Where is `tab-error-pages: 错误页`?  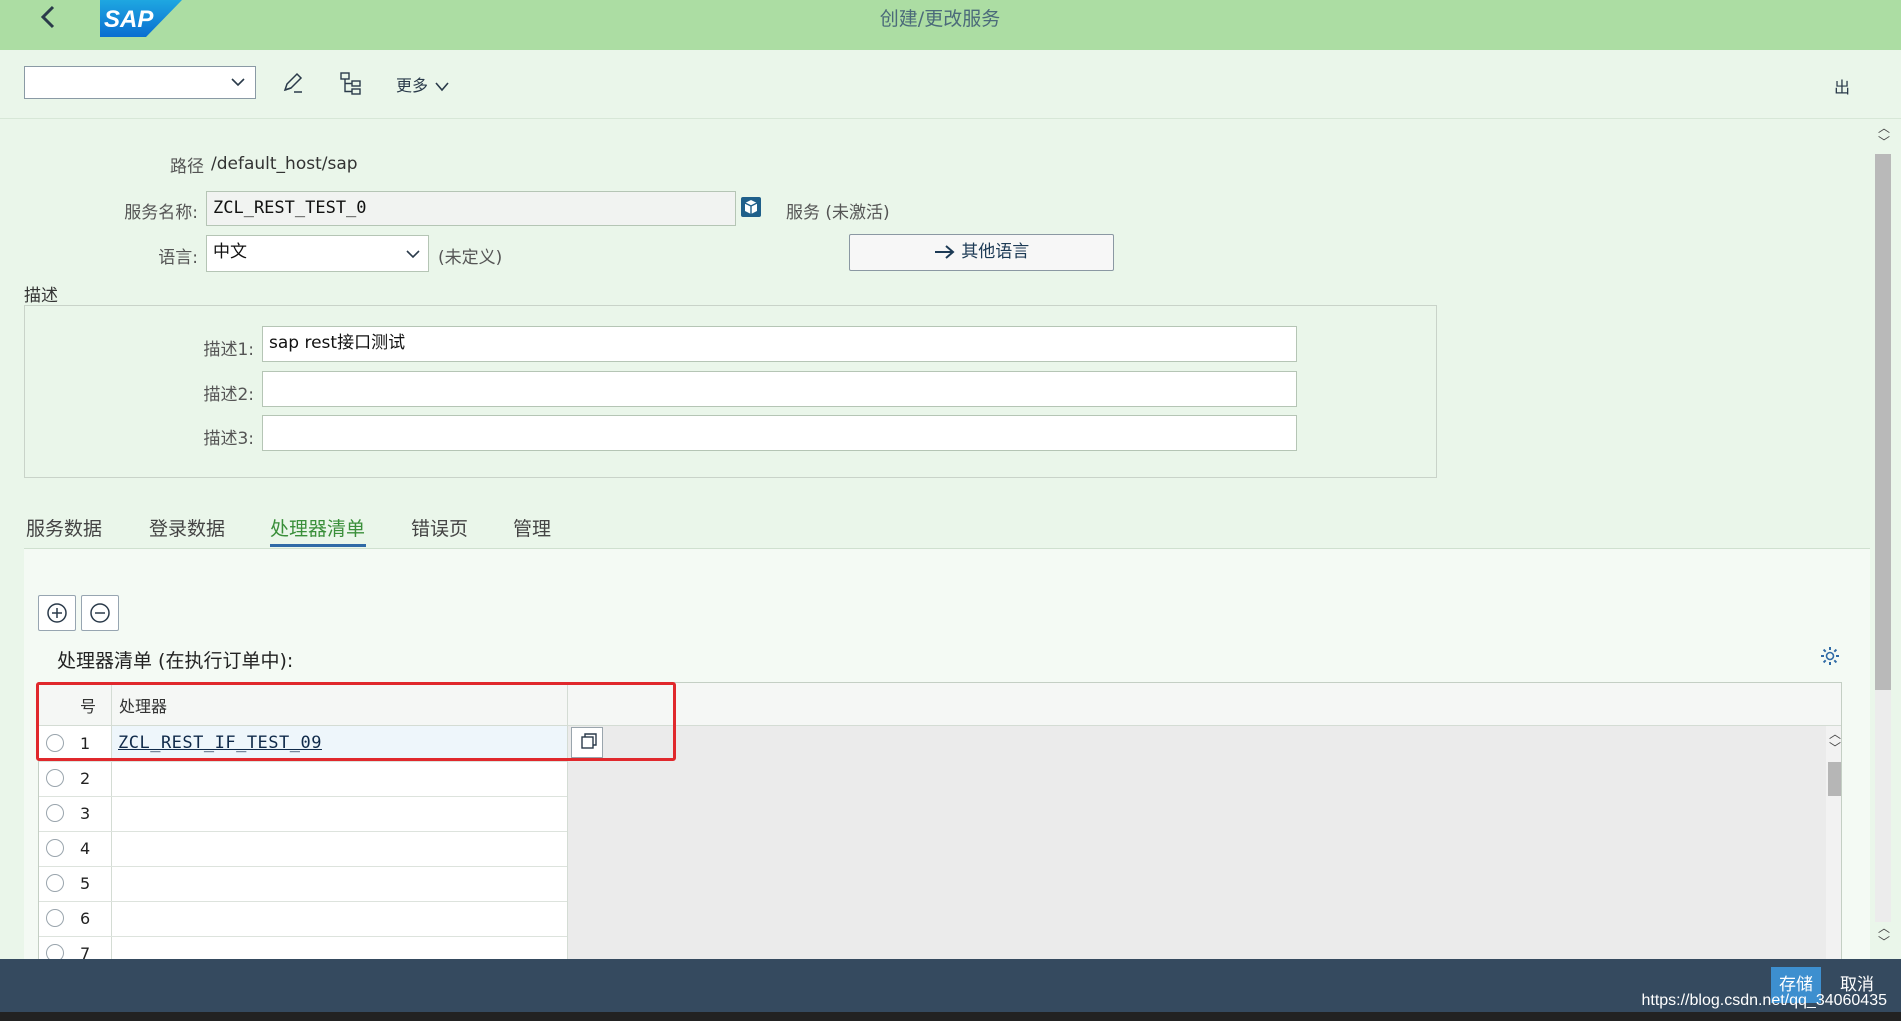
tab-error-pages: 错误页 is located at coordinates (439, 527).